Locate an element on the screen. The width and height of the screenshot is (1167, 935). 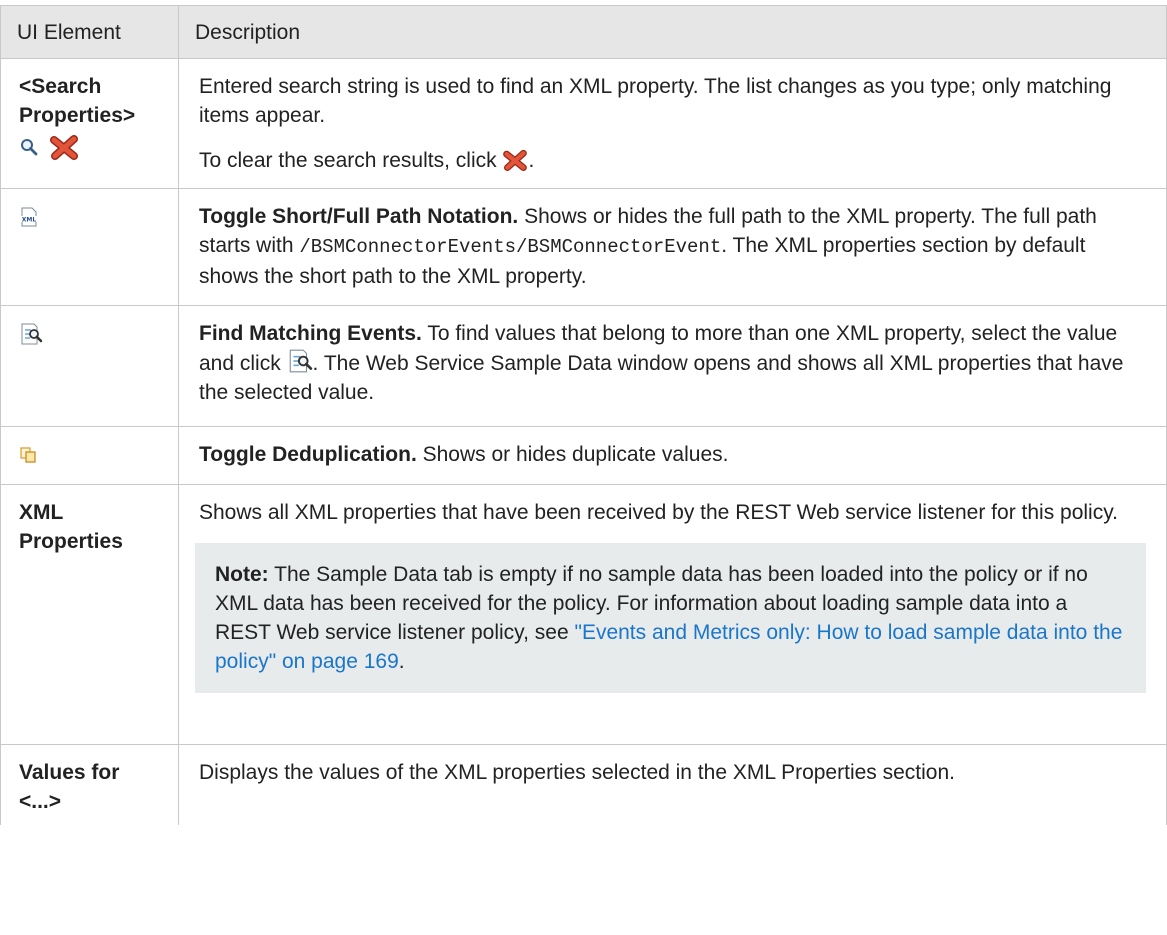
note-label: Note: is located at coordinates (242, 574).